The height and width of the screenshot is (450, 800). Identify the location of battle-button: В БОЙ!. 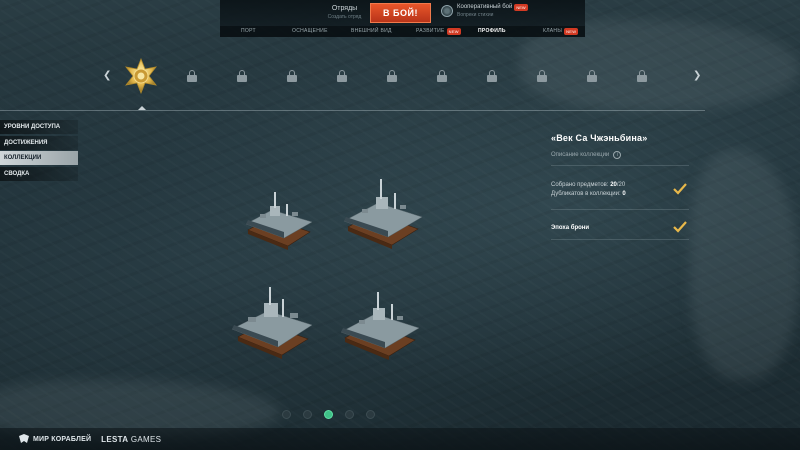
(400, 13).